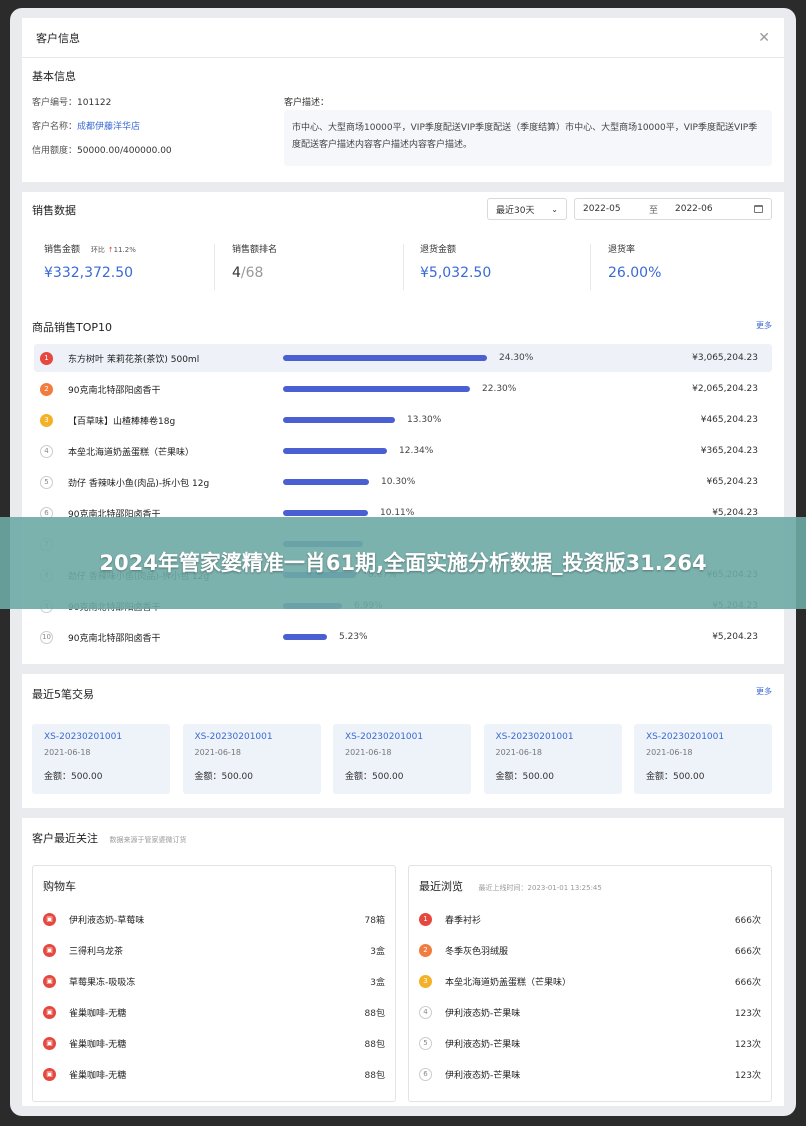 Image resolution: width=806 pixels, height=1126 pixels. I want to click on customer-code: 客户编号：101122, so click(72, 103).